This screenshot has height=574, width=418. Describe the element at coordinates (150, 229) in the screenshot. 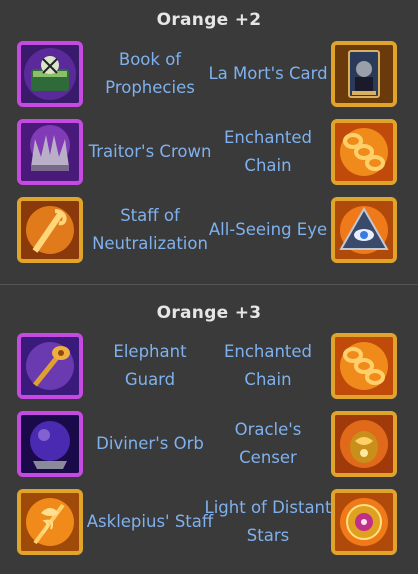

I see `item-name: Staff of Neutralization` at that location.